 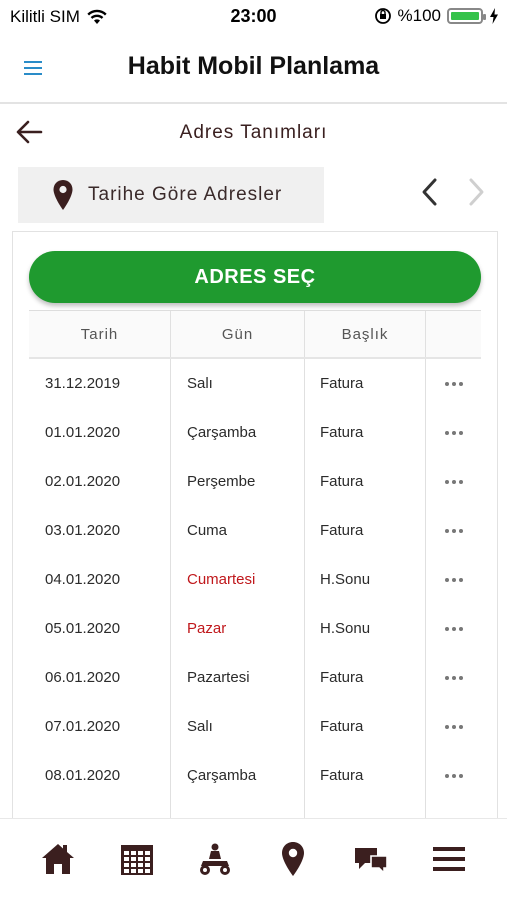 I want to click on app-title: Habit Mobil Planlama, so click(x=253, y=66).